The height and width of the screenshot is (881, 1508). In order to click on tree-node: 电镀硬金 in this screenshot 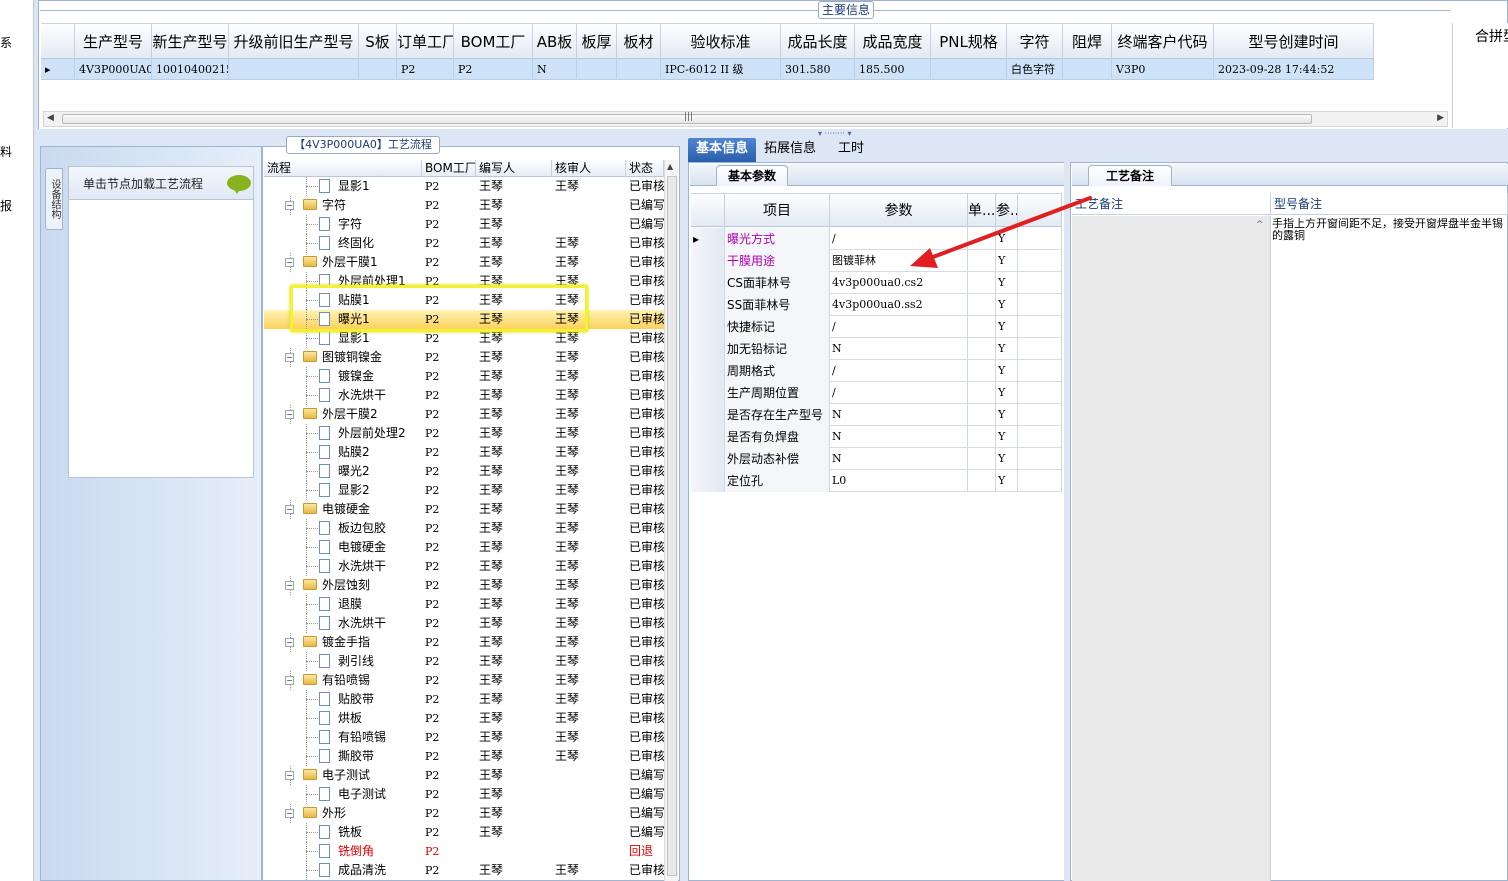, I will do `click(343, 547)`.